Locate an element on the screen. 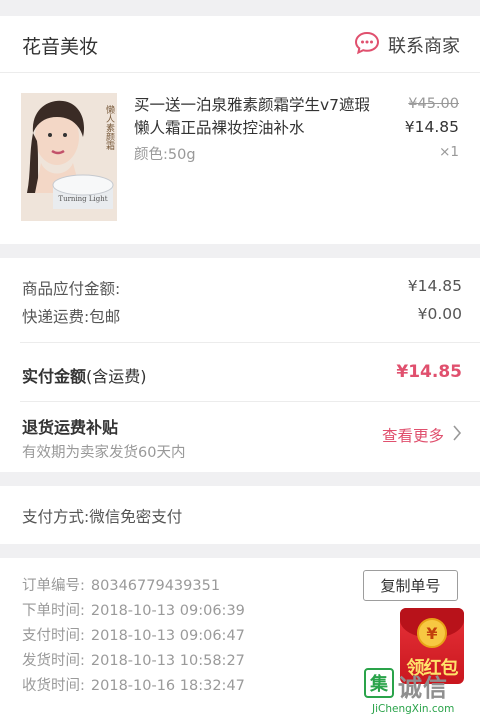 The image size is (480, 717). product-price: ¥14.85 is located at coordinates (431, 127).